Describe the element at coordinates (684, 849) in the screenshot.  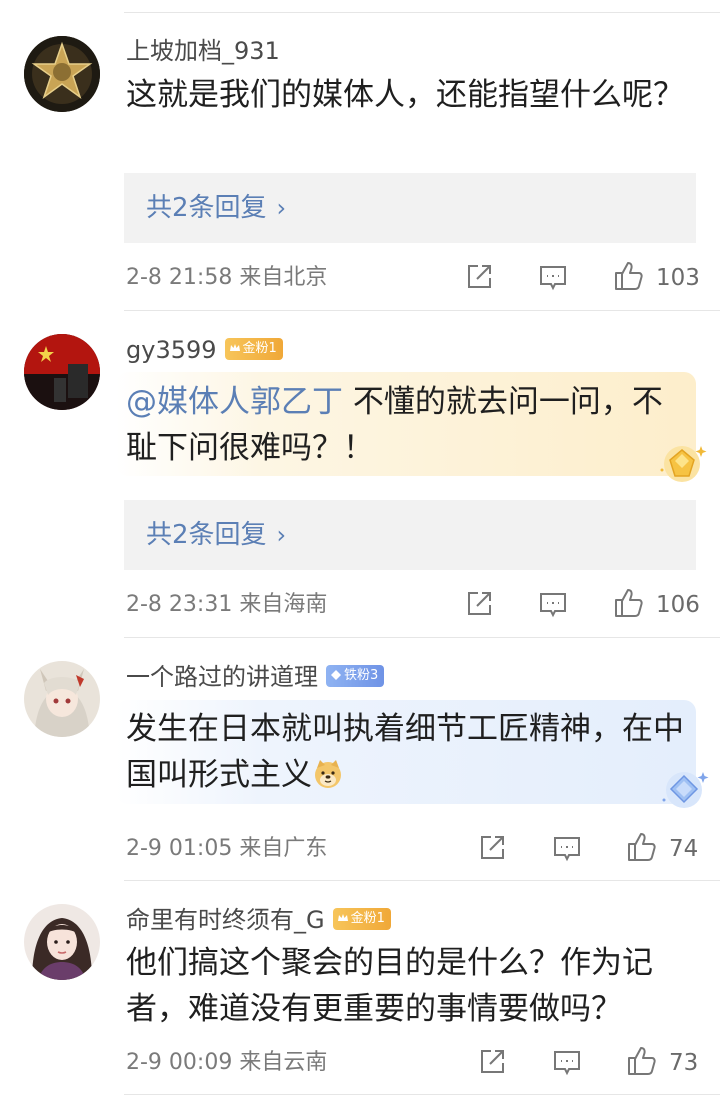
I see `like-count: 74` at that location.